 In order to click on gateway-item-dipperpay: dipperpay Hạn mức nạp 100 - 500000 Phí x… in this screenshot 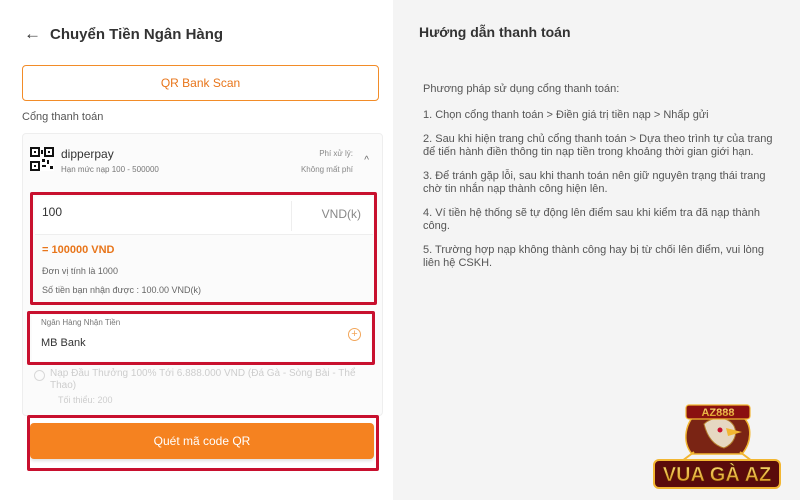, I will do `click(201, 163)`.